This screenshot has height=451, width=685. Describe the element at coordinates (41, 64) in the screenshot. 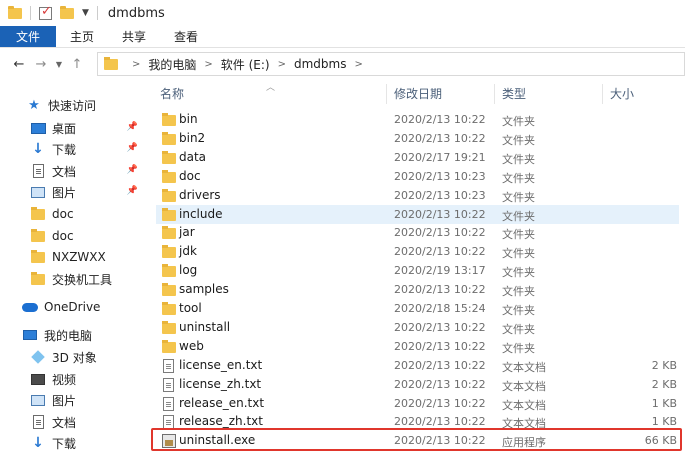

I see `forward-button: →` at that location.